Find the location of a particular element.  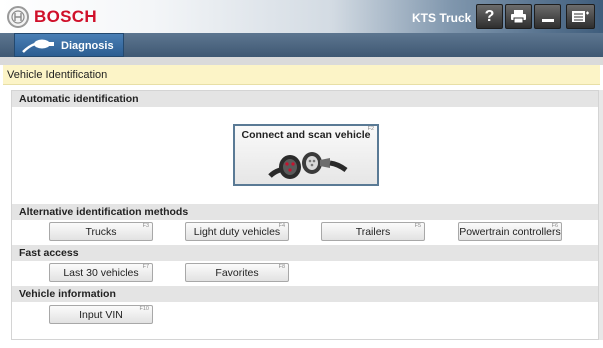

print-button is located at coordinates (518, 16).